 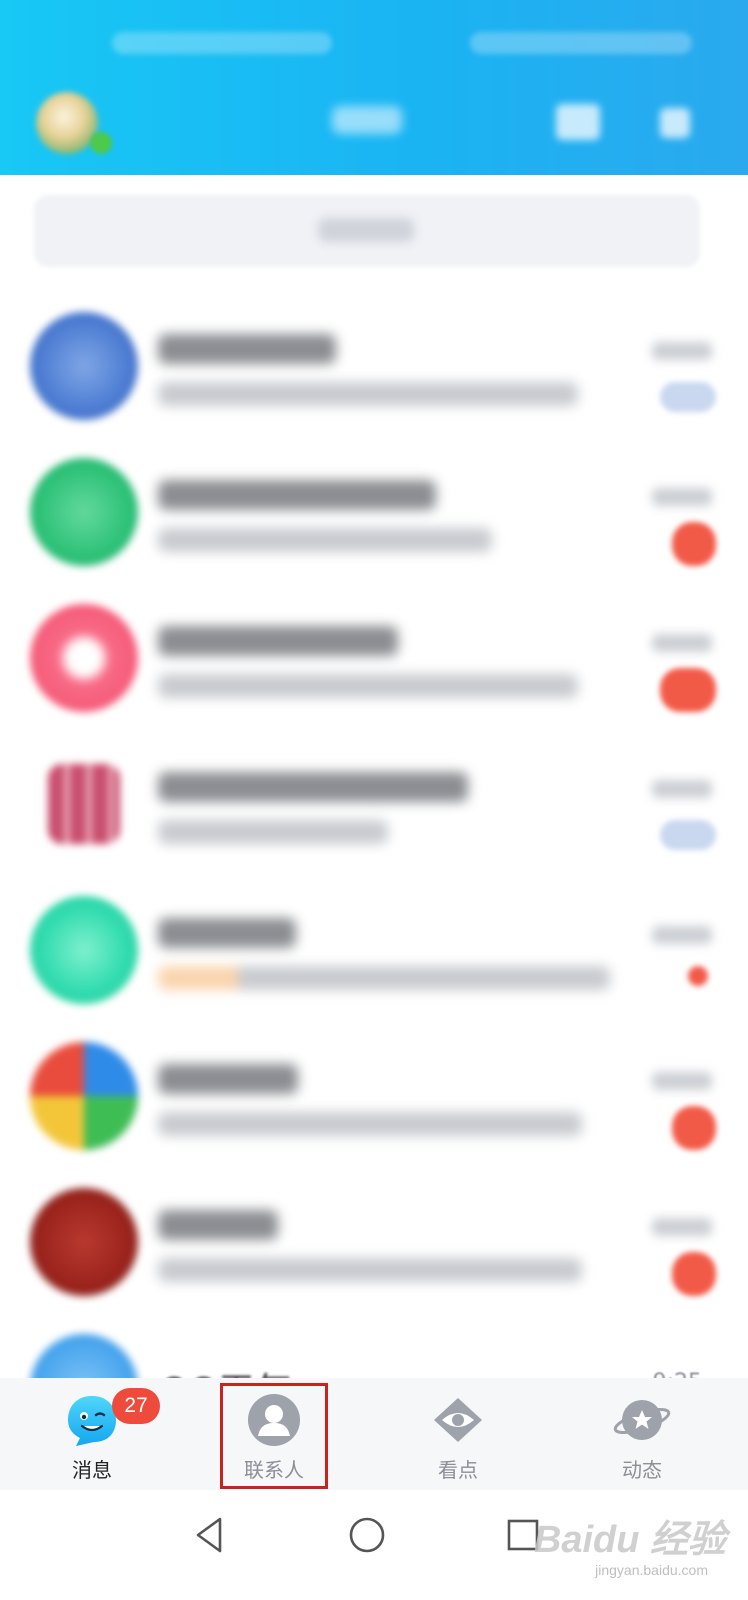 I want to click on status-bar-left, so click(x=222, y=43).